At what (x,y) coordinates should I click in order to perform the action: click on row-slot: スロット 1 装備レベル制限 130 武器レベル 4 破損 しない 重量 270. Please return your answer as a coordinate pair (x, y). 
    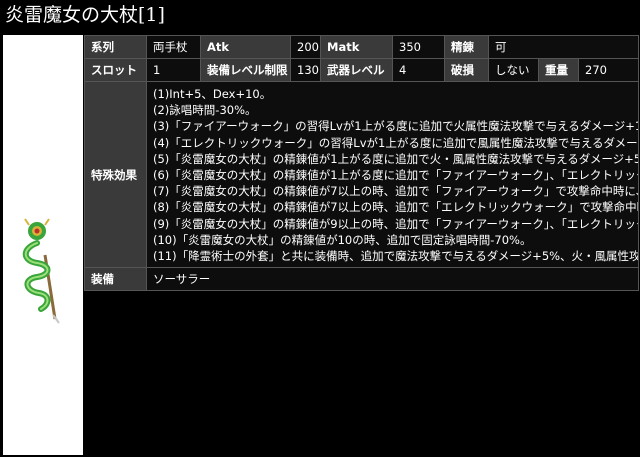
    Looking at the image, I should click on (362, 70).